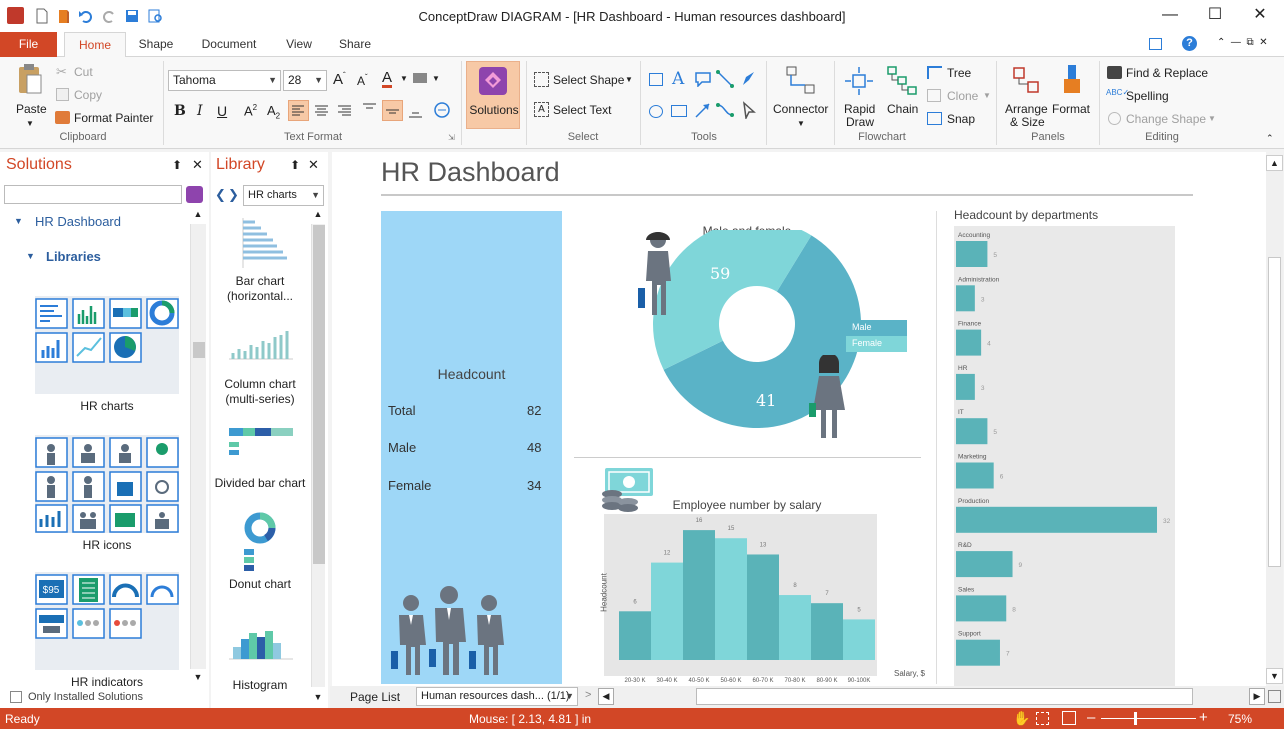 The height and width of the screenshot is (729, 1284). What do you see at coordinates (113, 118) in the screenshot?
I see `format-painter-button: Format Painter` at bounding box center [113, 118].